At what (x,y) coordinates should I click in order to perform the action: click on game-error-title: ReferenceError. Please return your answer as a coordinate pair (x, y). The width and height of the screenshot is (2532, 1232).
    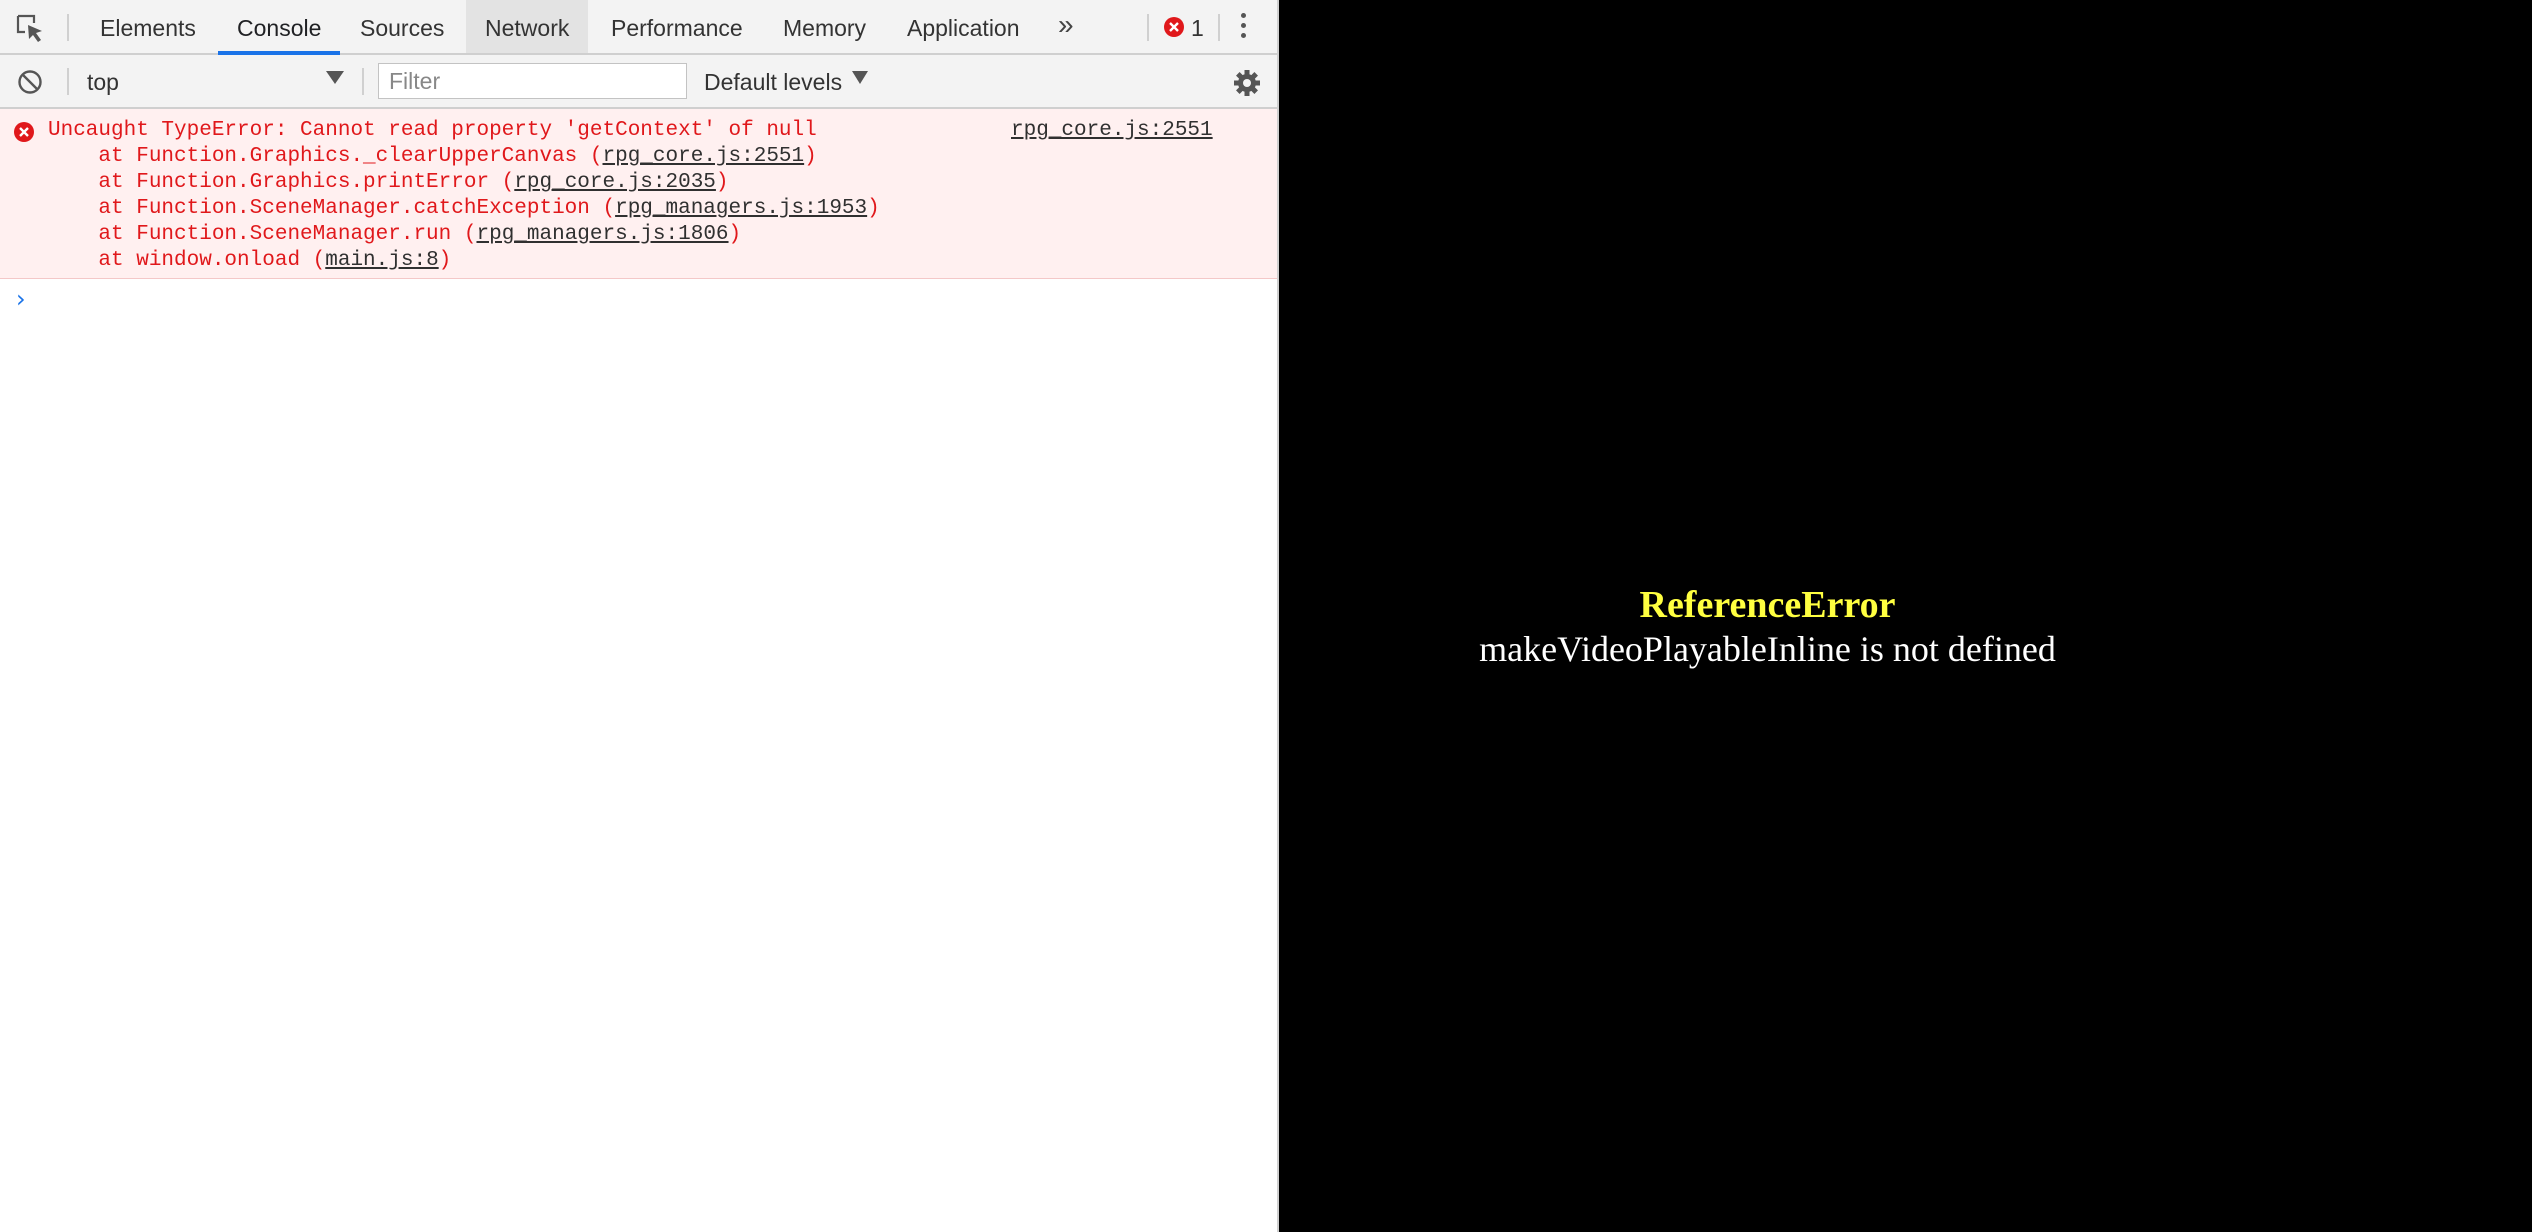
    Looking at the image, I should click on (1767, 605).